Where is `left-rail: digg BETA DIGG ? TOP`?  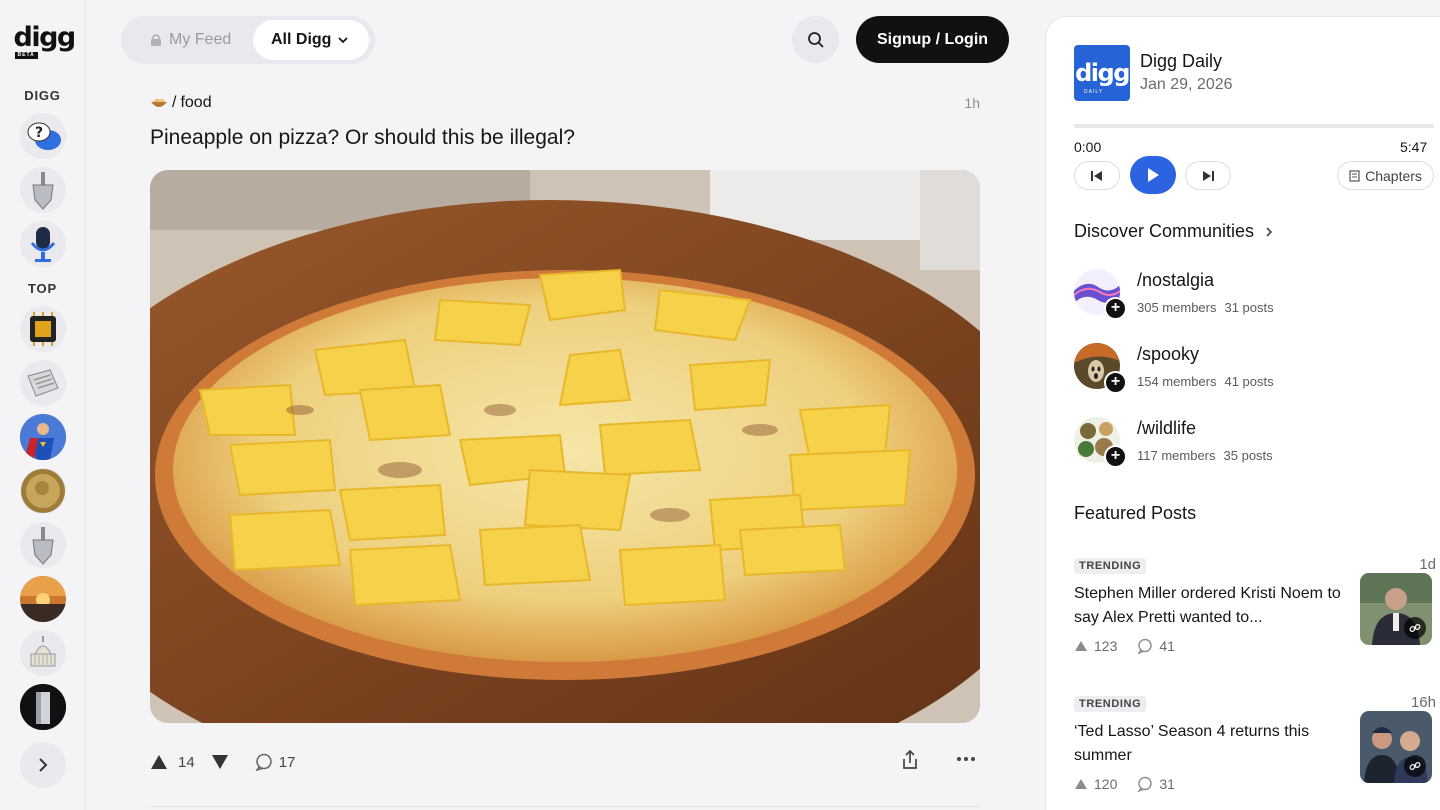
left-rail: digg BETA DIGG ? TOP is located at coordinates (43, 405).